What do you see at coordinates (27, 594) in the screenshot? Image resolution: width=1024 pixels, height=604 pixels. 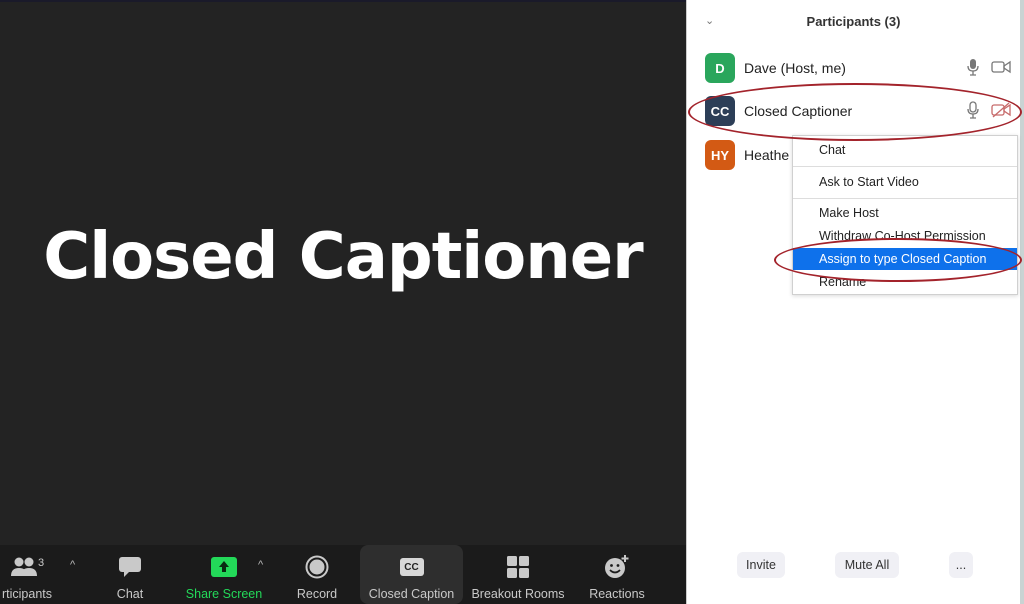 I see `participants-label: rticipants` at bounding box center [27, 594].